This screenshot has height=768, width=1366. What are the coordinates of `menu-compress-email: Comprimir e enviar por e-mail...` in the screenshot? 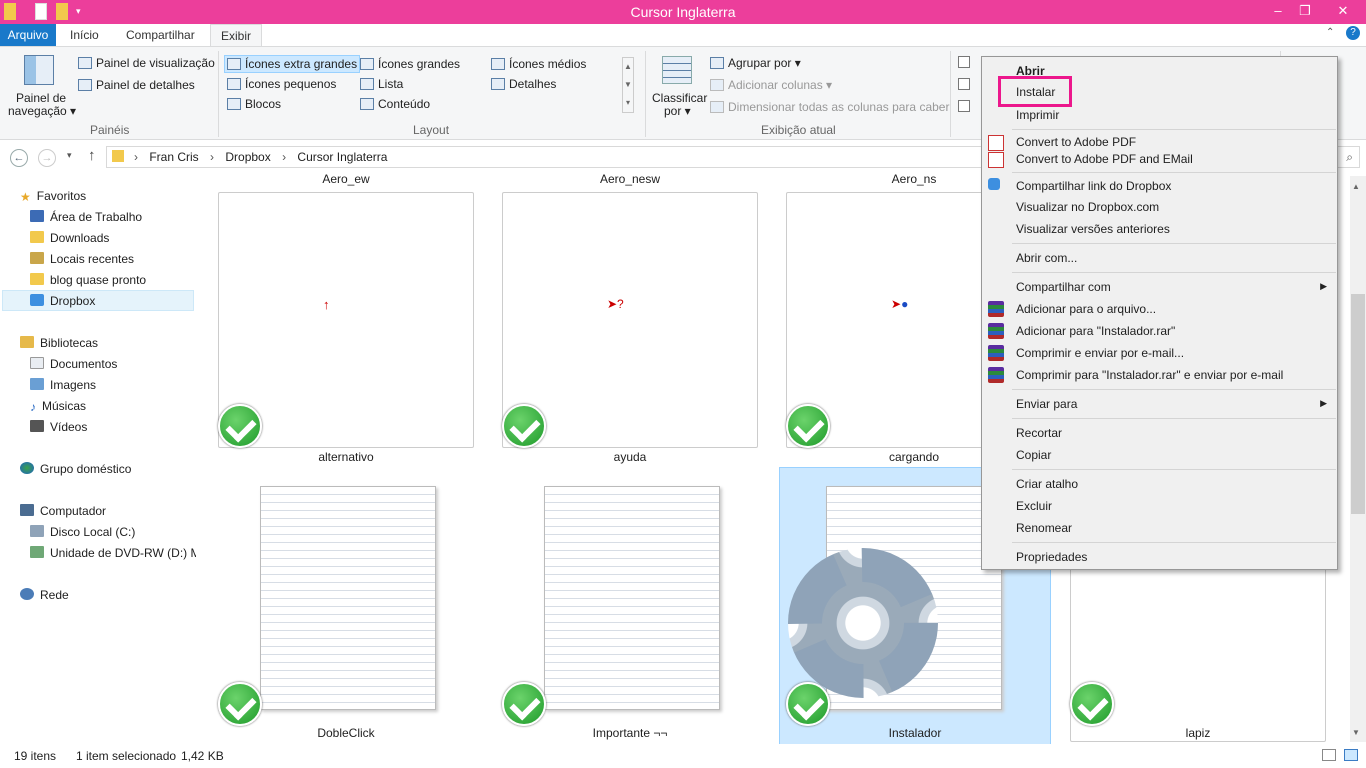 It's located at (1100, 353).